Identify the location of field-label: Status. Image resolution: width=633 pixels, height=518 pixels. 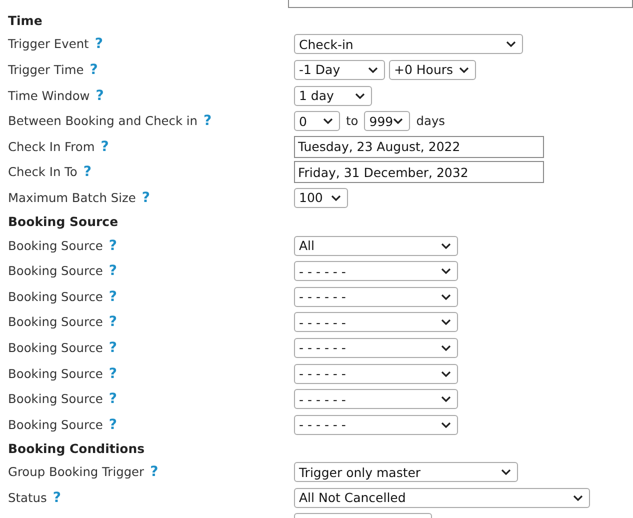
(27, 497).